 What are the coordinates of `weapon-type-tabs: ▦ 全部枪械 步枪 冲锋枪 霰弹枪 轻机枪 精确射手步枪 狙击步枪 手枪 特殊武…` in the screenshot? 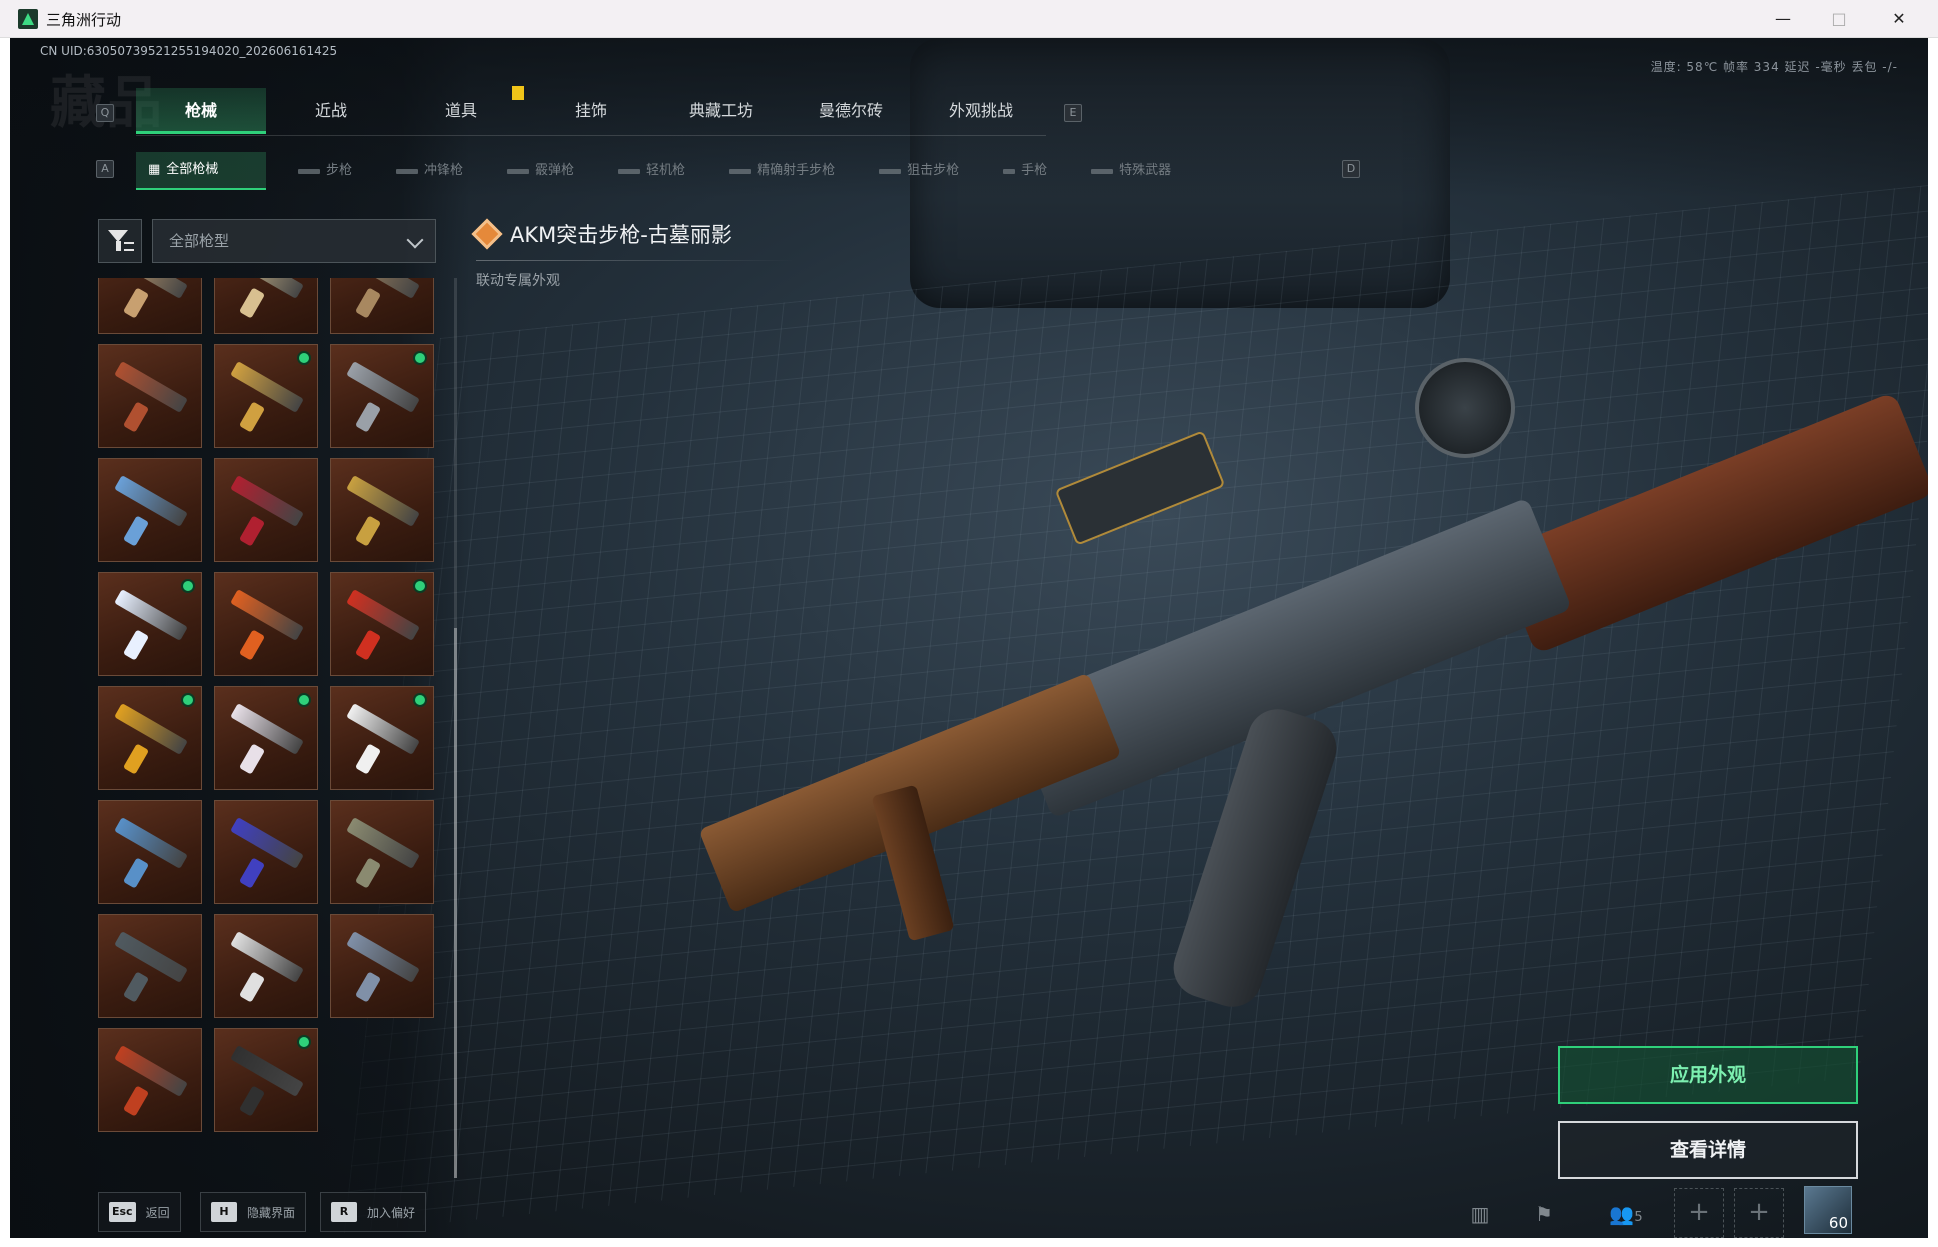 It's located at (669, 172).